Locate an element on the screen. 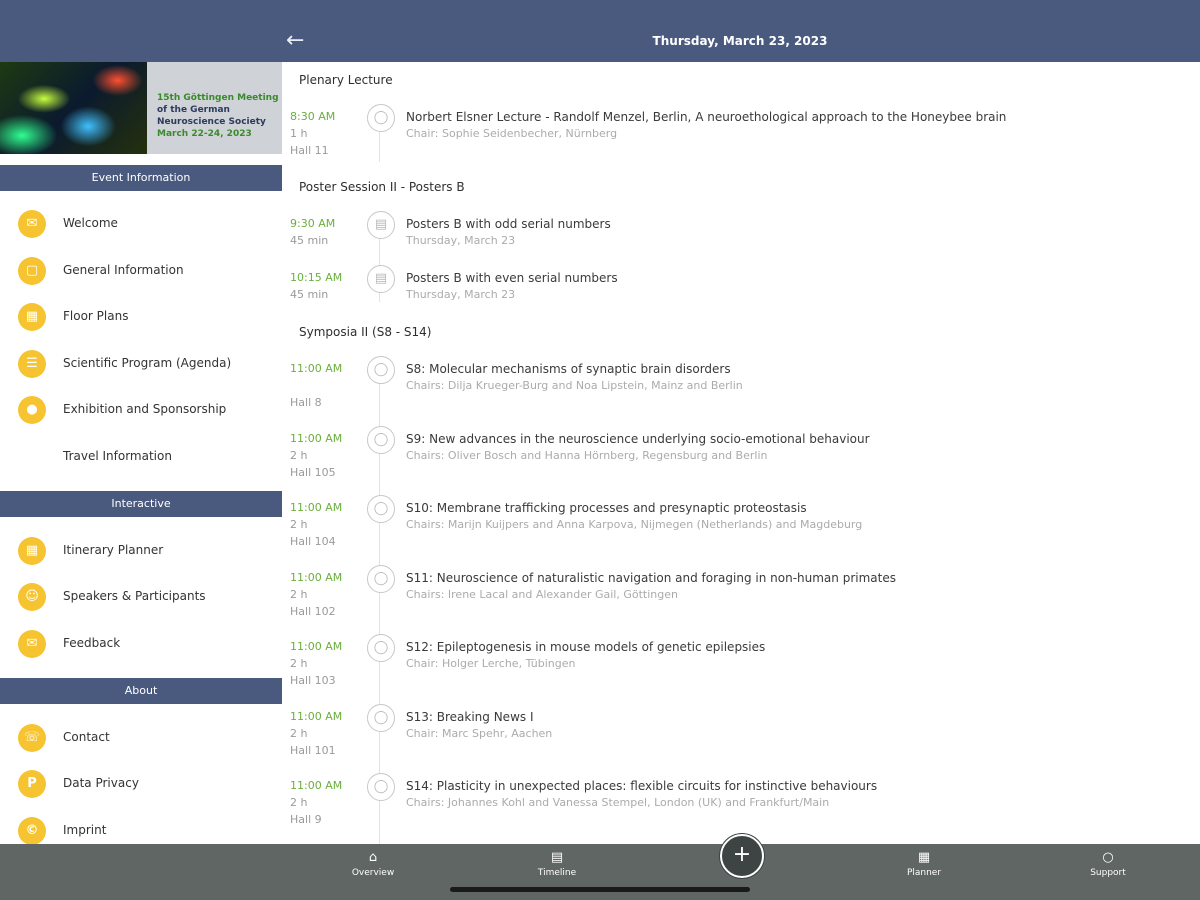 The width and height of the screenshot is (1200, 900). session-chair: Chair: Holger Lerche, Tübingen is located at coordinates (491, 663).